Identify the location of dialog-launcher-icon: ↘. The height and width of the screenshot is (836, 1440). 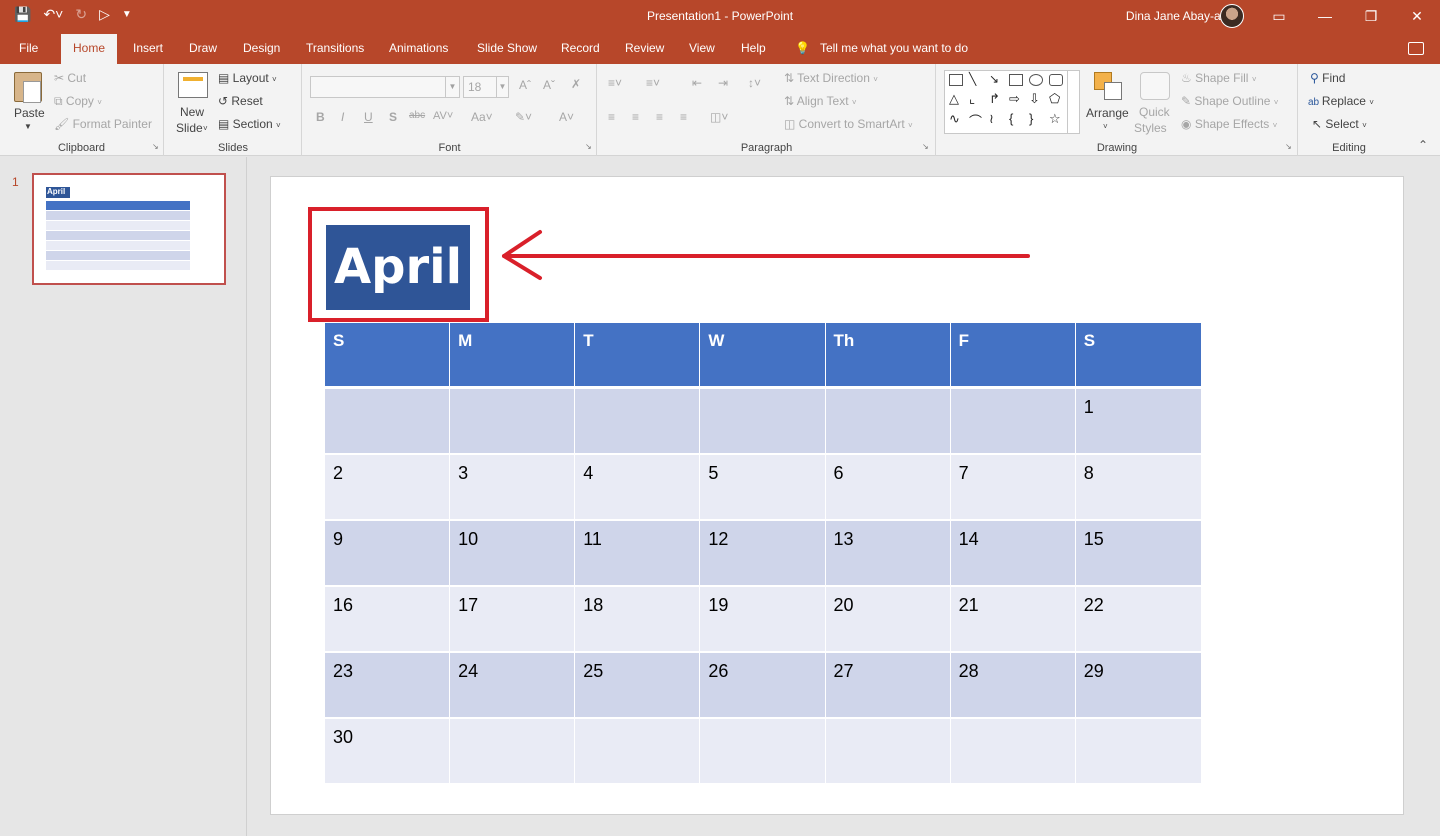
(155, 146).